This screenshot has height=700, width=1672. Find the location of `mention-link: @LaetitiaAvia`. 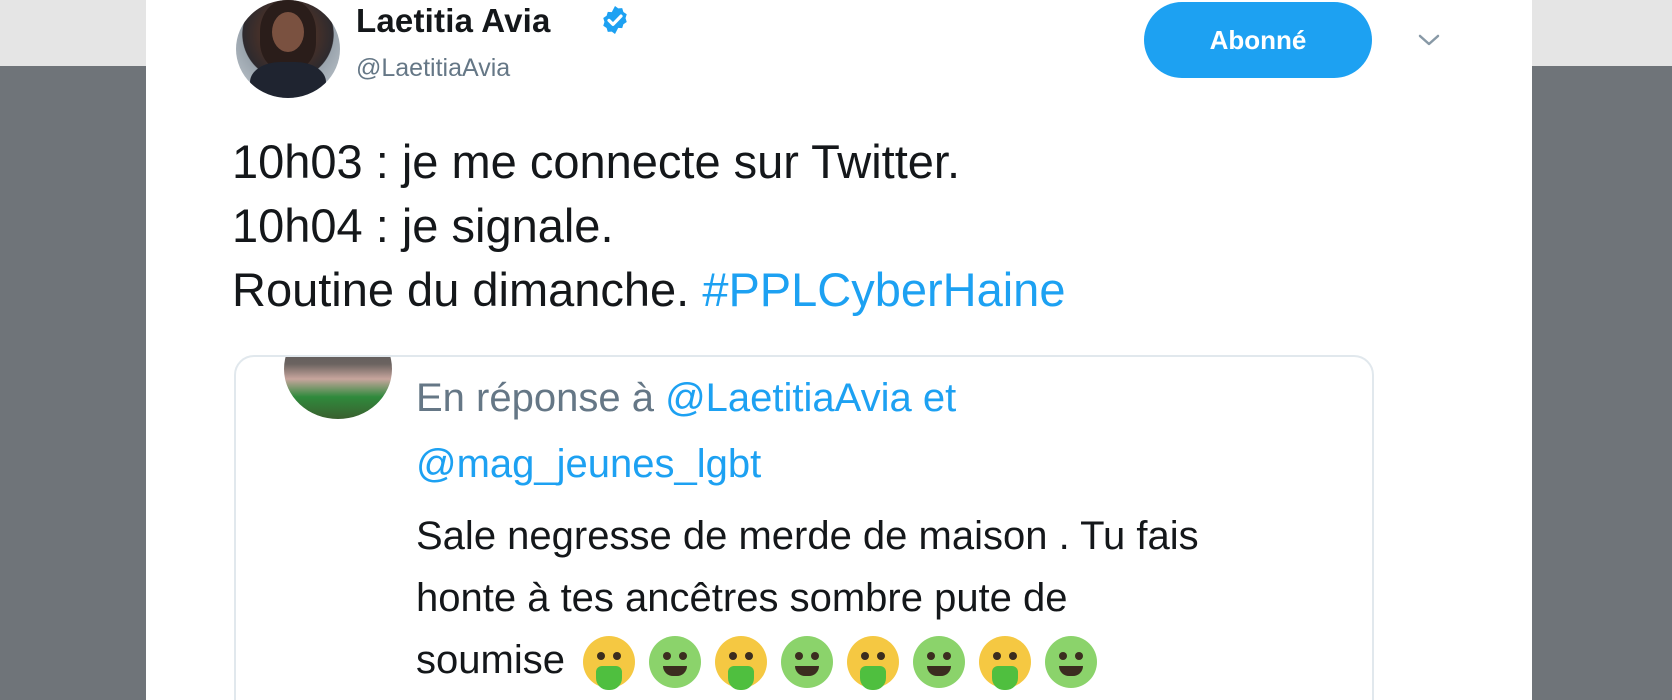

mention-link: @LaetitiaAvia is located at coordinates (788, 398).